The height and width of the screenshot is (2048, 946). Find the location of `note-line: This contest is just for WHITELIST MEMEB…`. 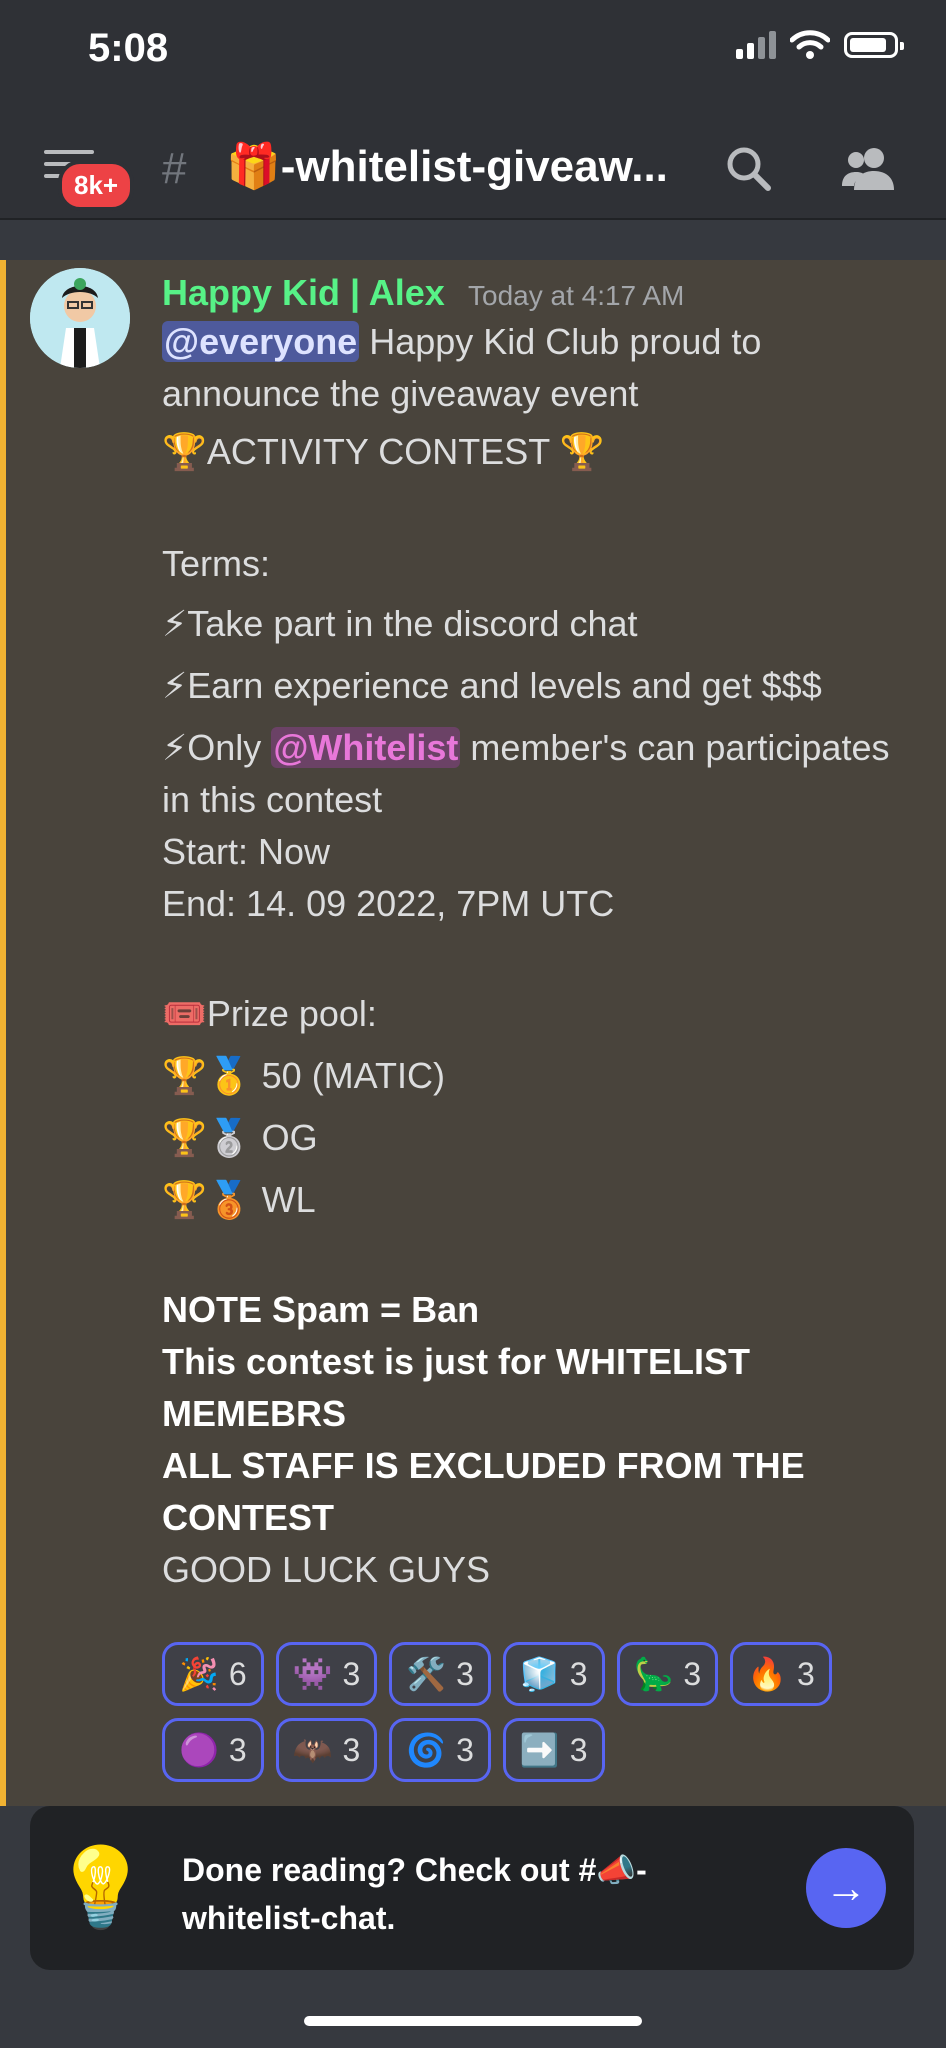

note-line: This contest is just for WHITELIST MEMEB… is located at coordinates (456, 1387).